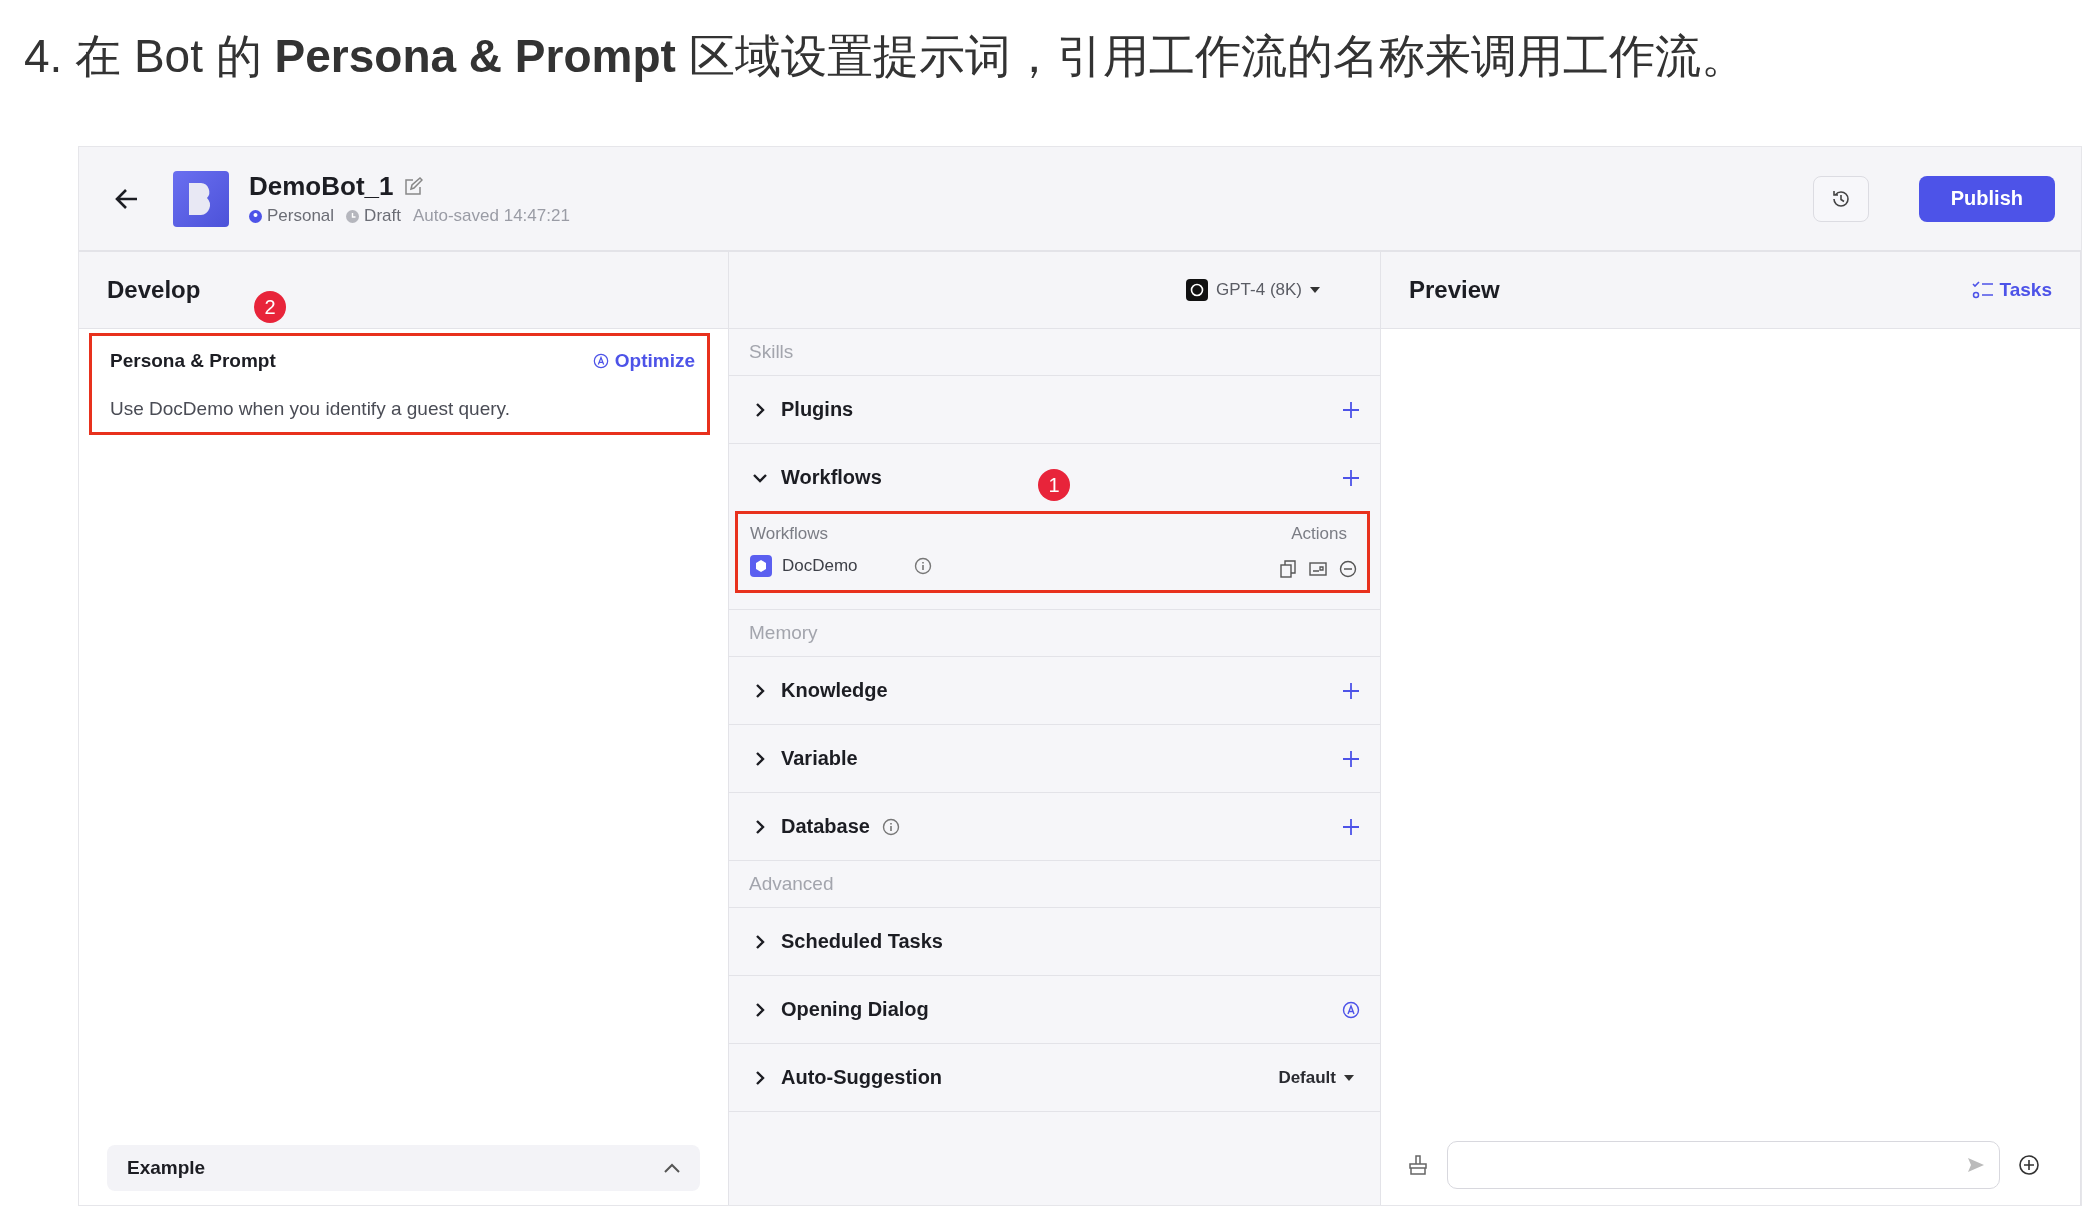  I want to click on remove-button, so click(1348, 569).